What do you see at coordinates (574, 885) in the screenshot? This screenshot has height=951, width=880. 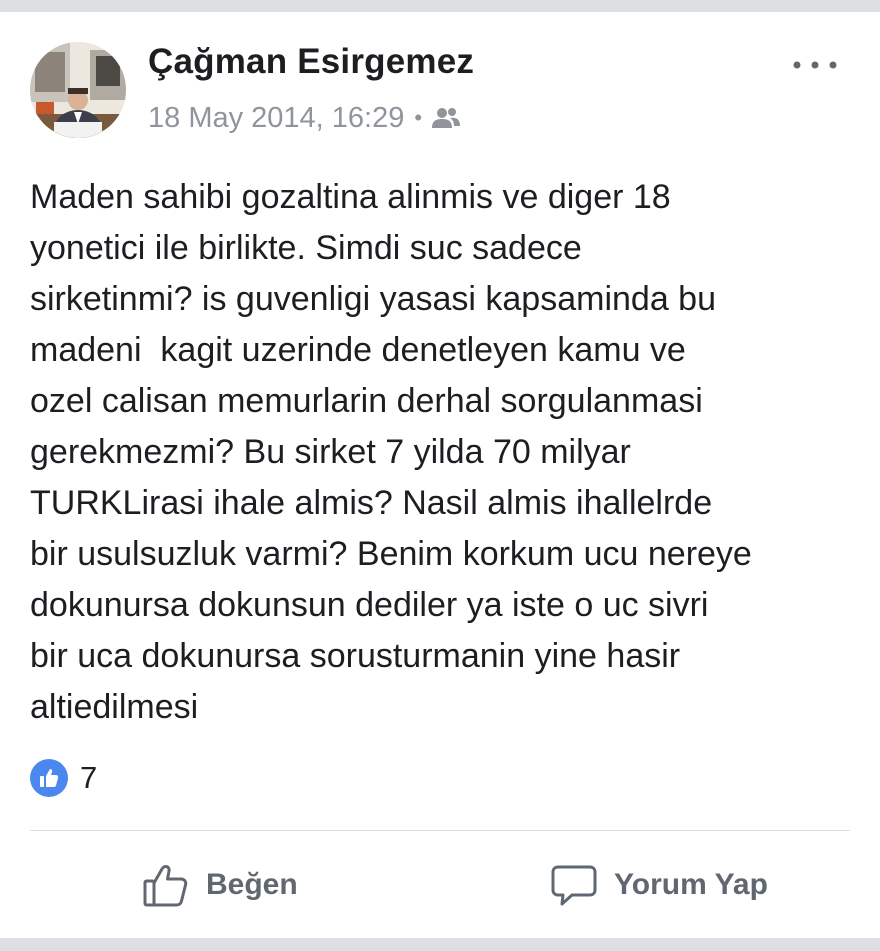 I see `comment-bubble-icon` at bounding box center [574, 885].